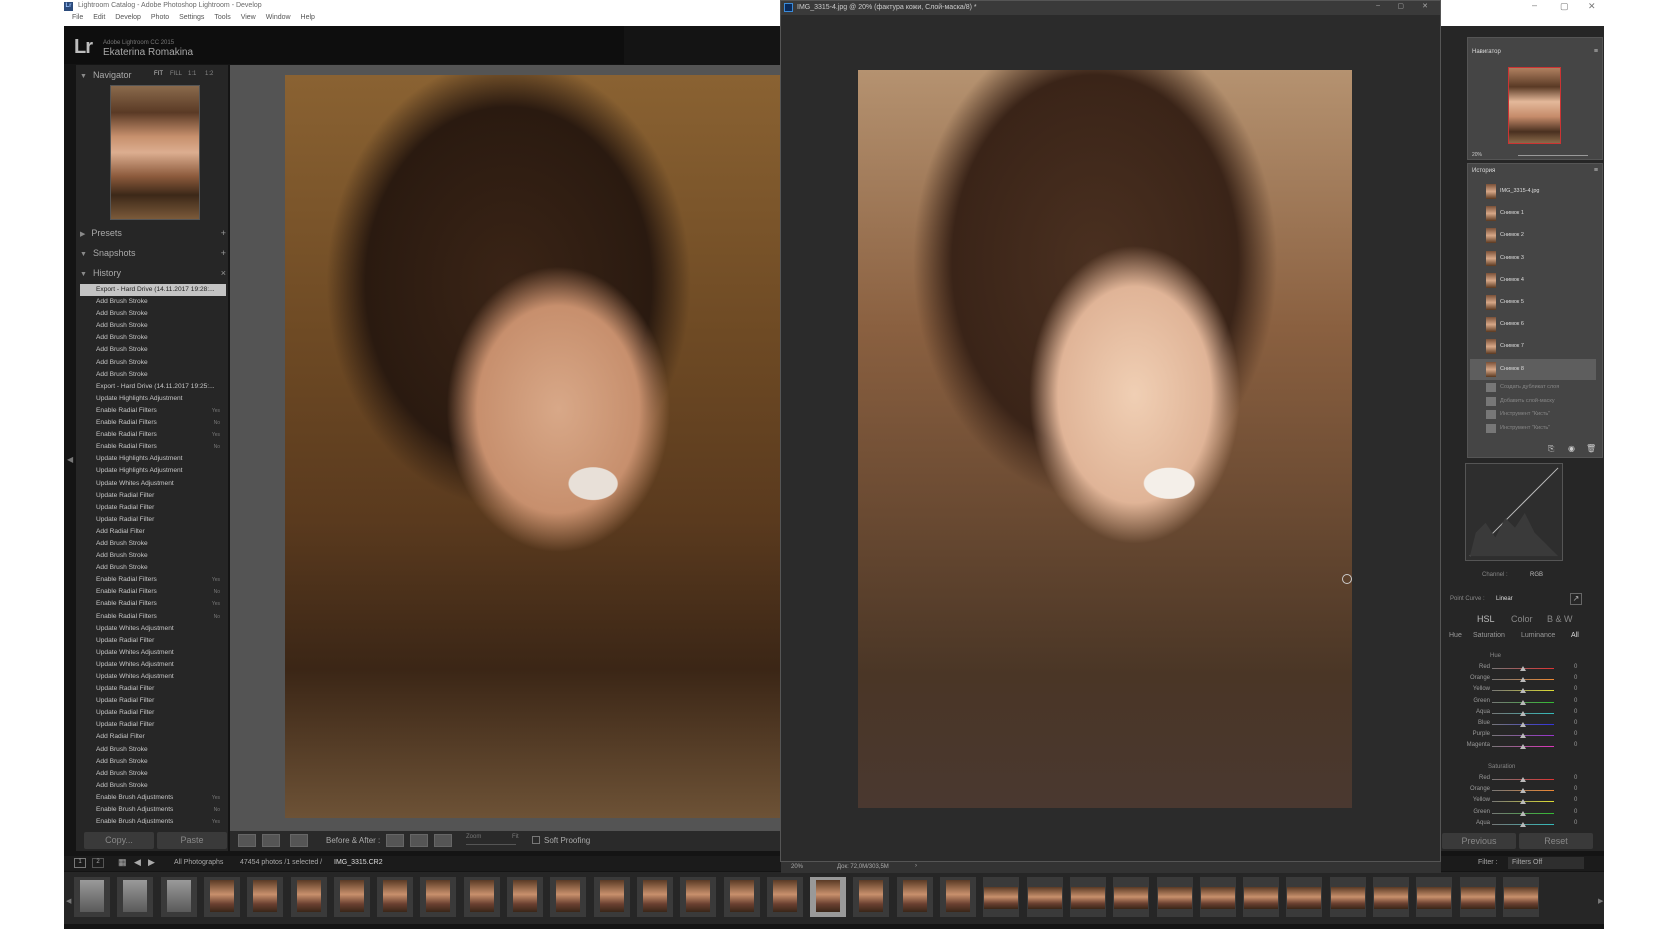 The width and height of the screenshot is (1668, 929). What do you see at coordinates (1533, 235) in the screenshot?
I see `ps-history-item: Снимок 2` at bounding box center [1533, 235].